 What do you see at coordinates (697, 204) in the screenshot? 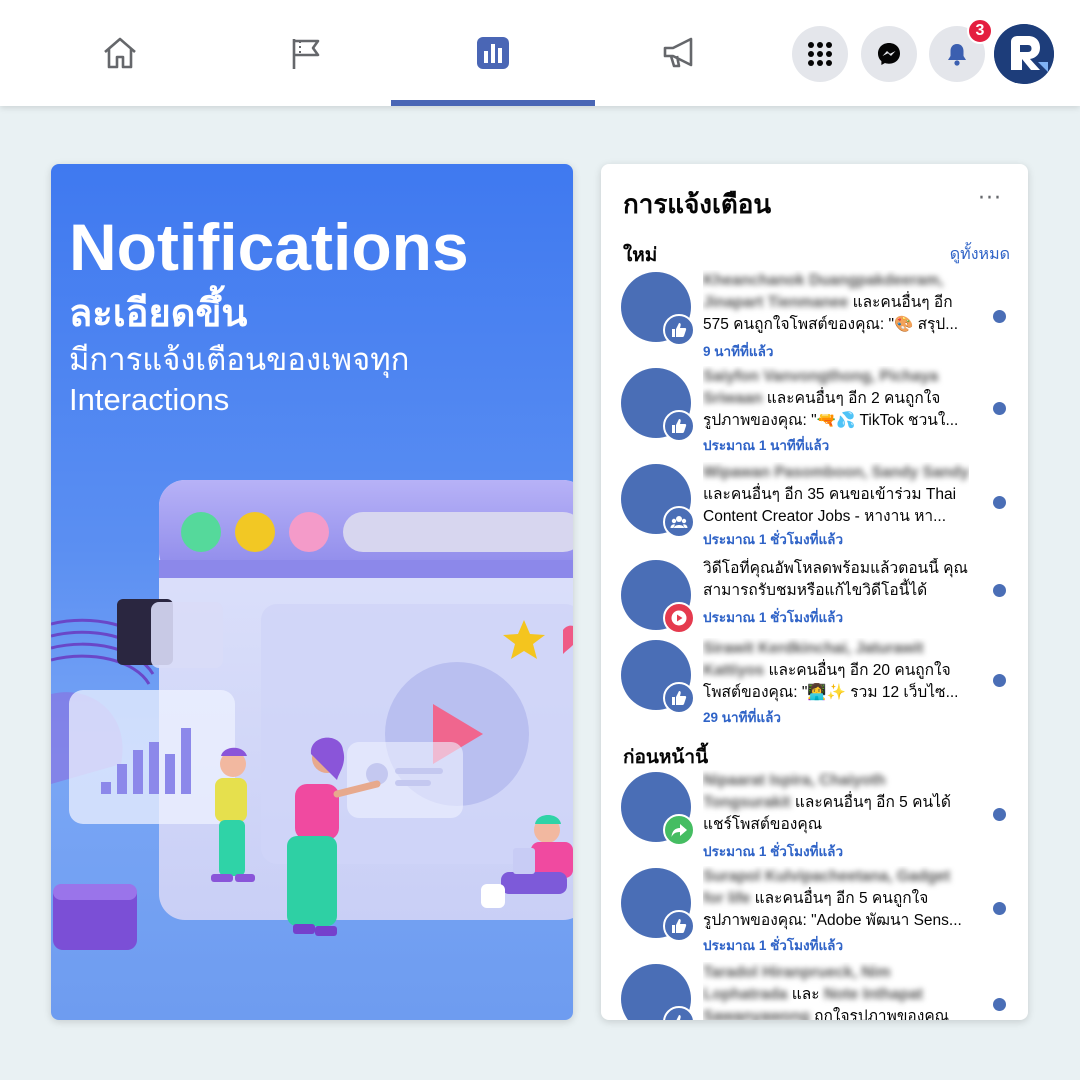
I see `panel-title: การแจ้งเตือน` at bounding box center [697, 204].